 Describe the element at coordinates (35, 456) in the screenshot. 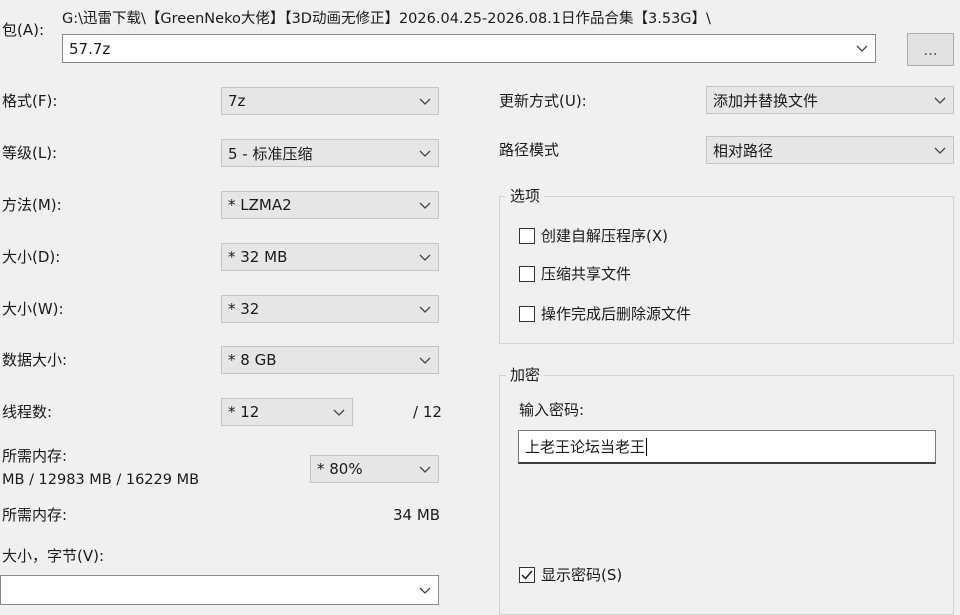

I see `mem-compress-label: 所需内存:` at that location.